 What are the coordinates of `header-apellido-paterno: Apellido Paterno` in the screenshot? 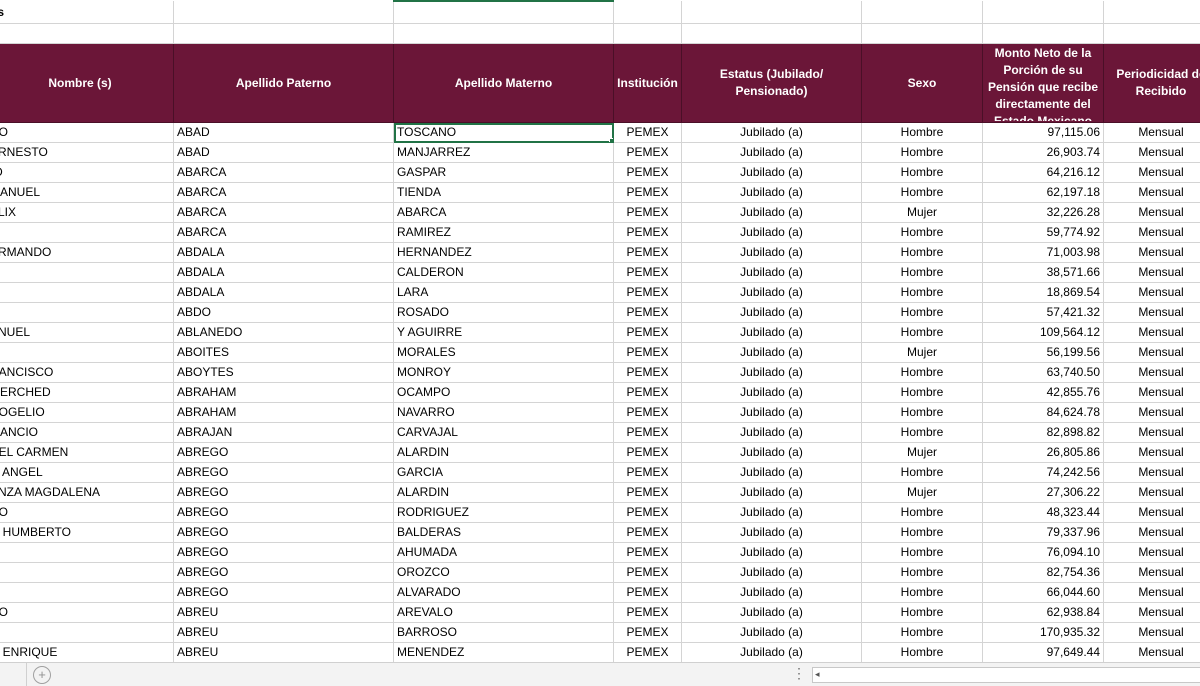 It's located at (284, 83).